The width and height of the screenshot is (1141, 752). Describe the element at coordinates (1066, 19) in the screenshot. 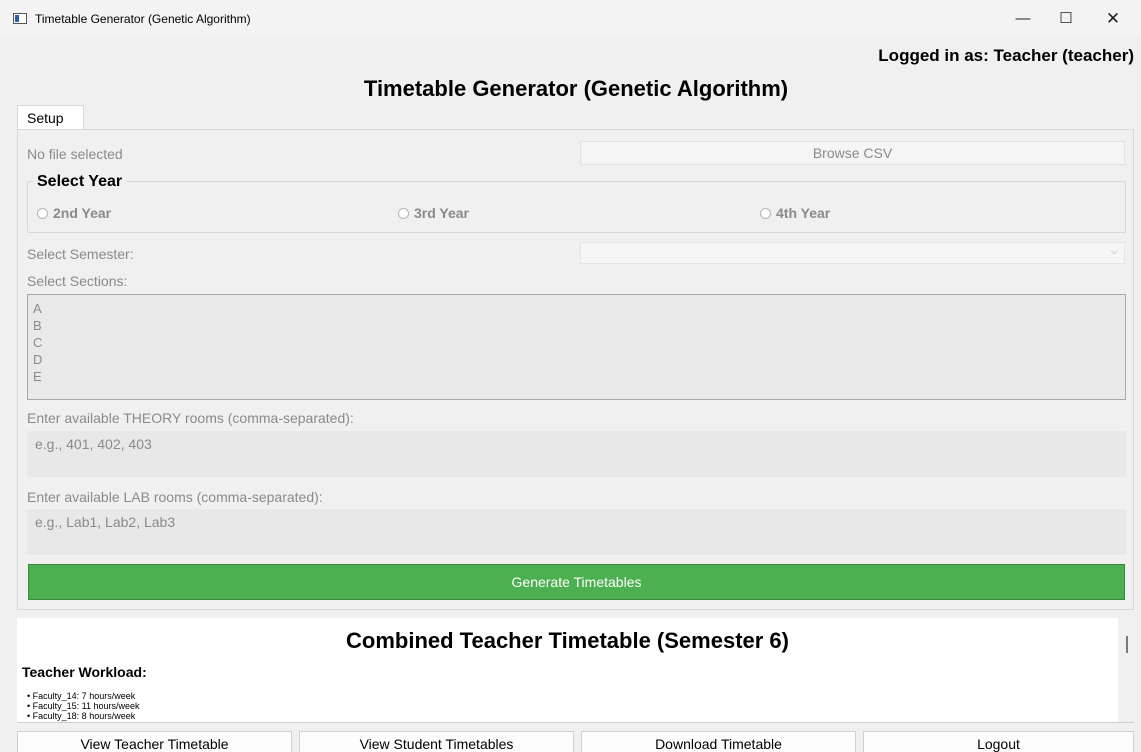

I see `maximize-icon: ☐` at that location.